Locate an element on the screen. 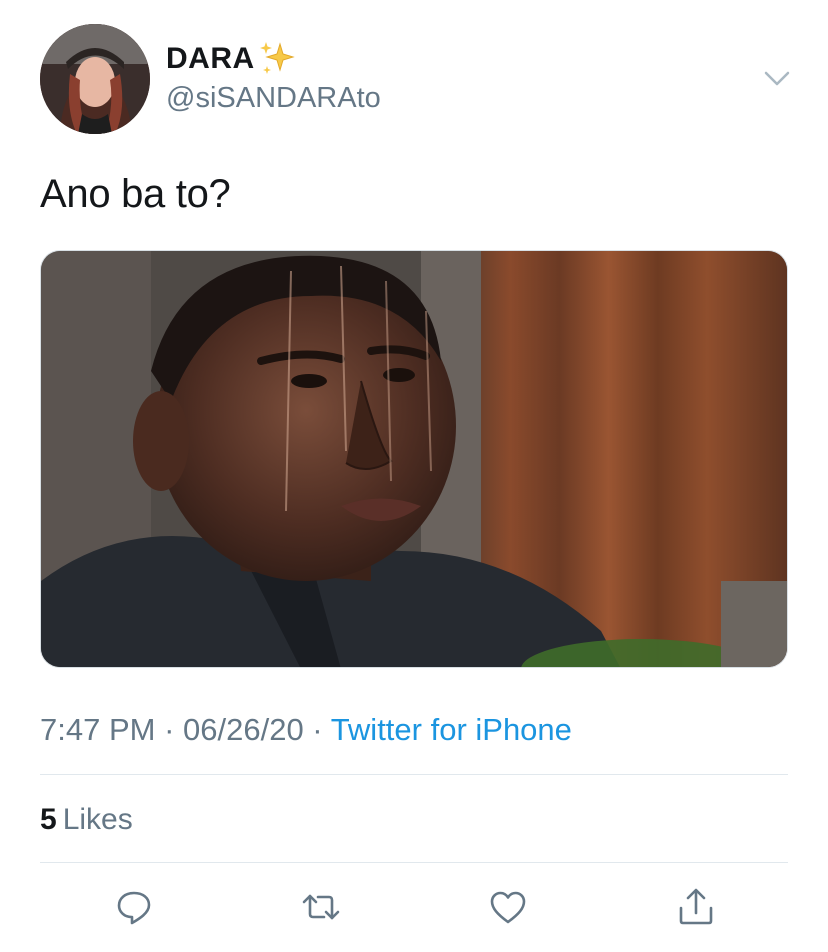 The image size is (828, 952). tweet-meta: 7:47 PM · 06/26/20 · Twitter for iPhone is located at coordinates (306, 730).